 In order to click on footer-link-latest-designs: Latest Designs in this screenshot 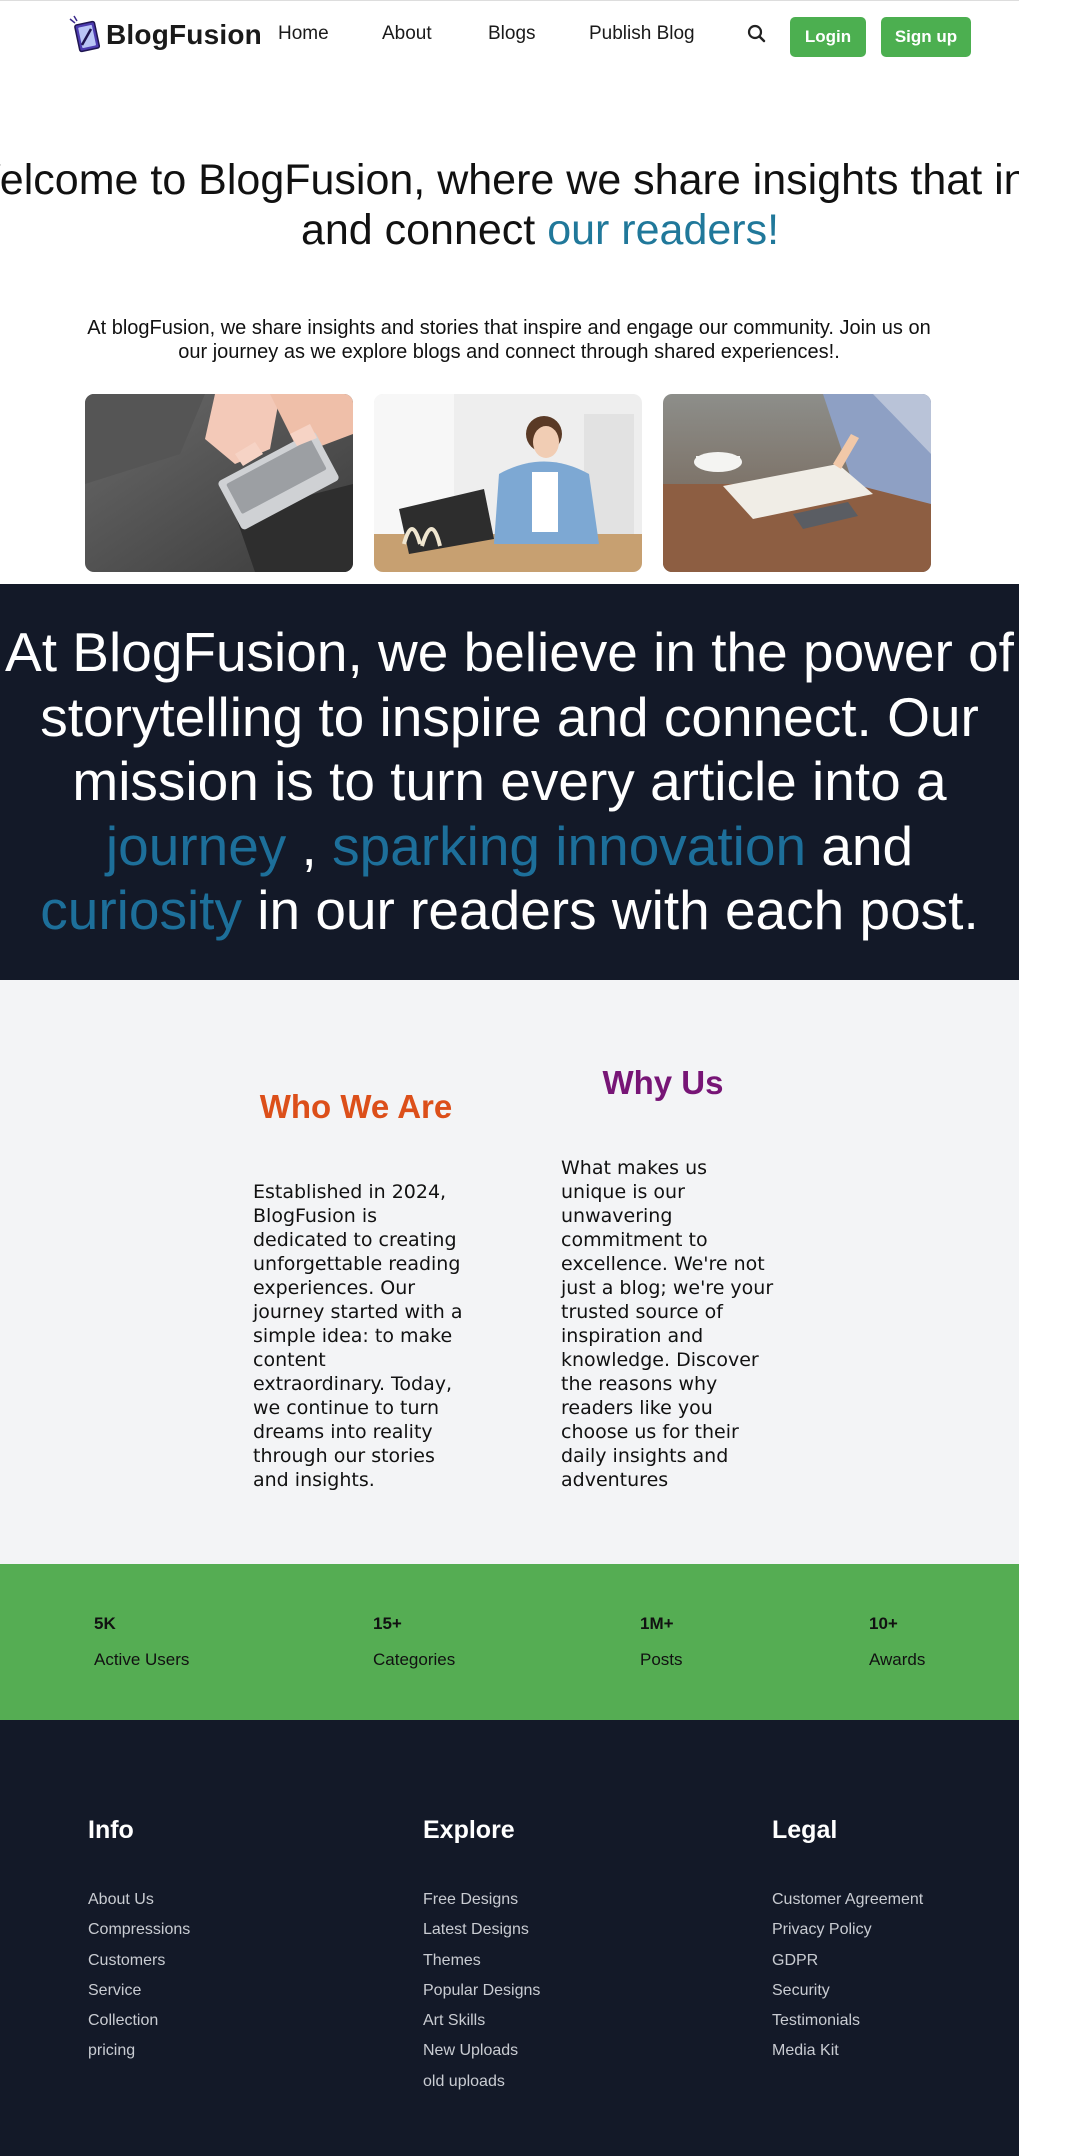, I will do `click(481, 1930)`.